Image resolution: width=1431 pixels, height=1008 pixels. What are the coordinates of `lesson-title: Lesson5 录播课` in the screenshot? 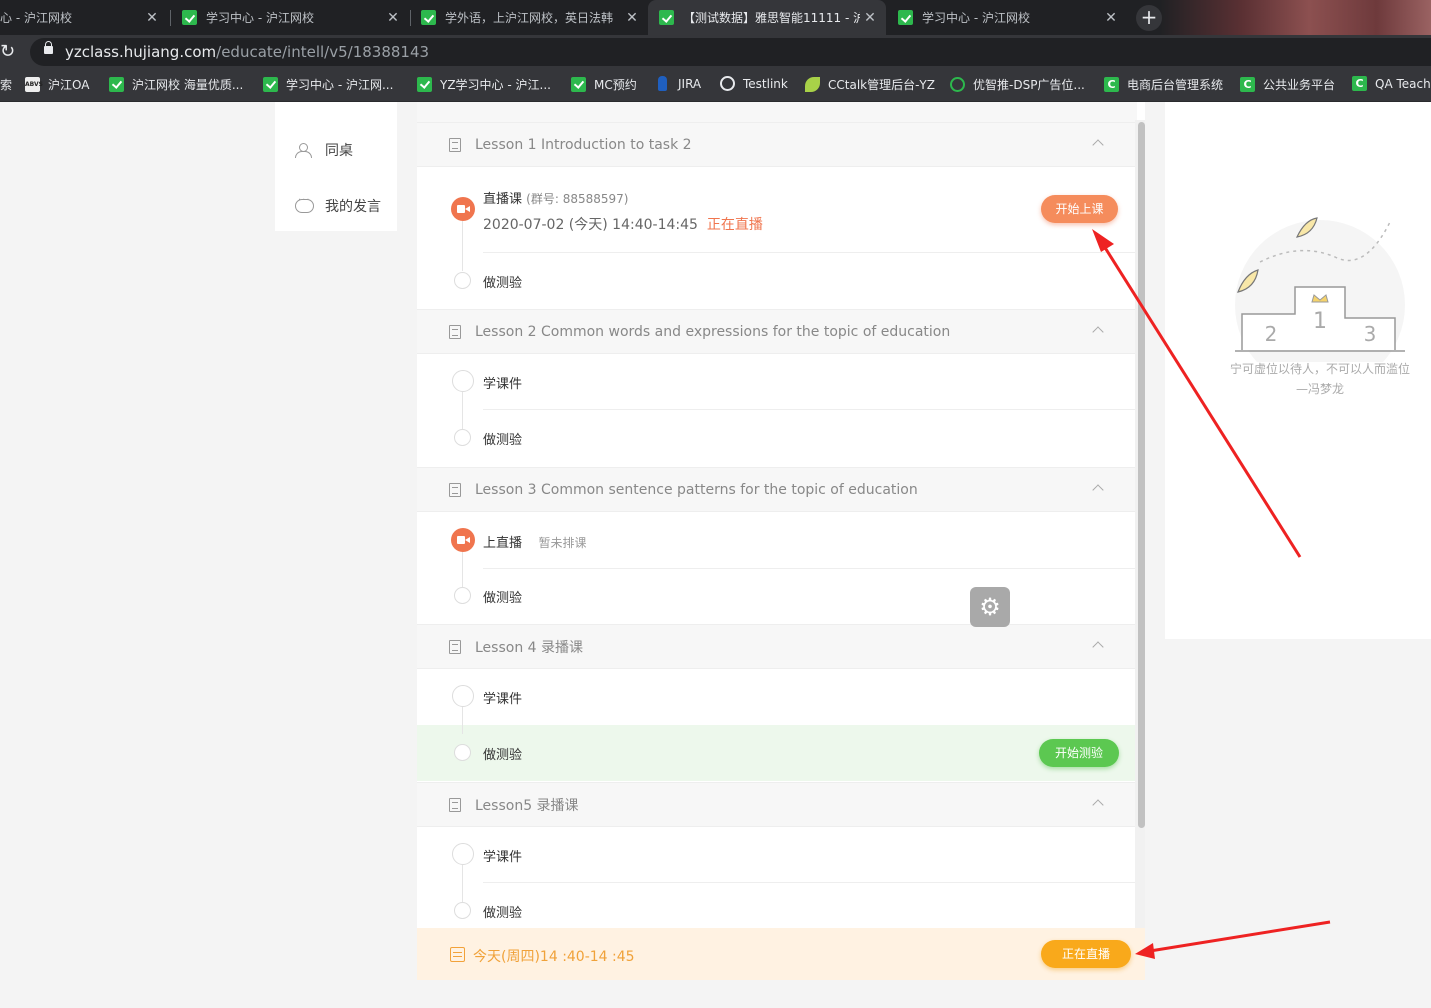 It's located at (527, 805).